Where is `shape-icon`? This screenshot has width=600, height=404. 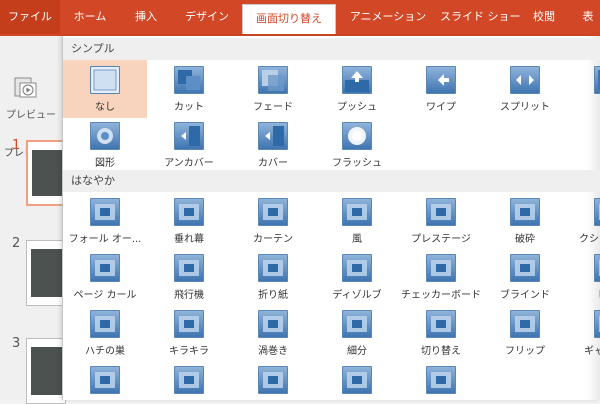 shape-icon is located at coordinates (105, 136).